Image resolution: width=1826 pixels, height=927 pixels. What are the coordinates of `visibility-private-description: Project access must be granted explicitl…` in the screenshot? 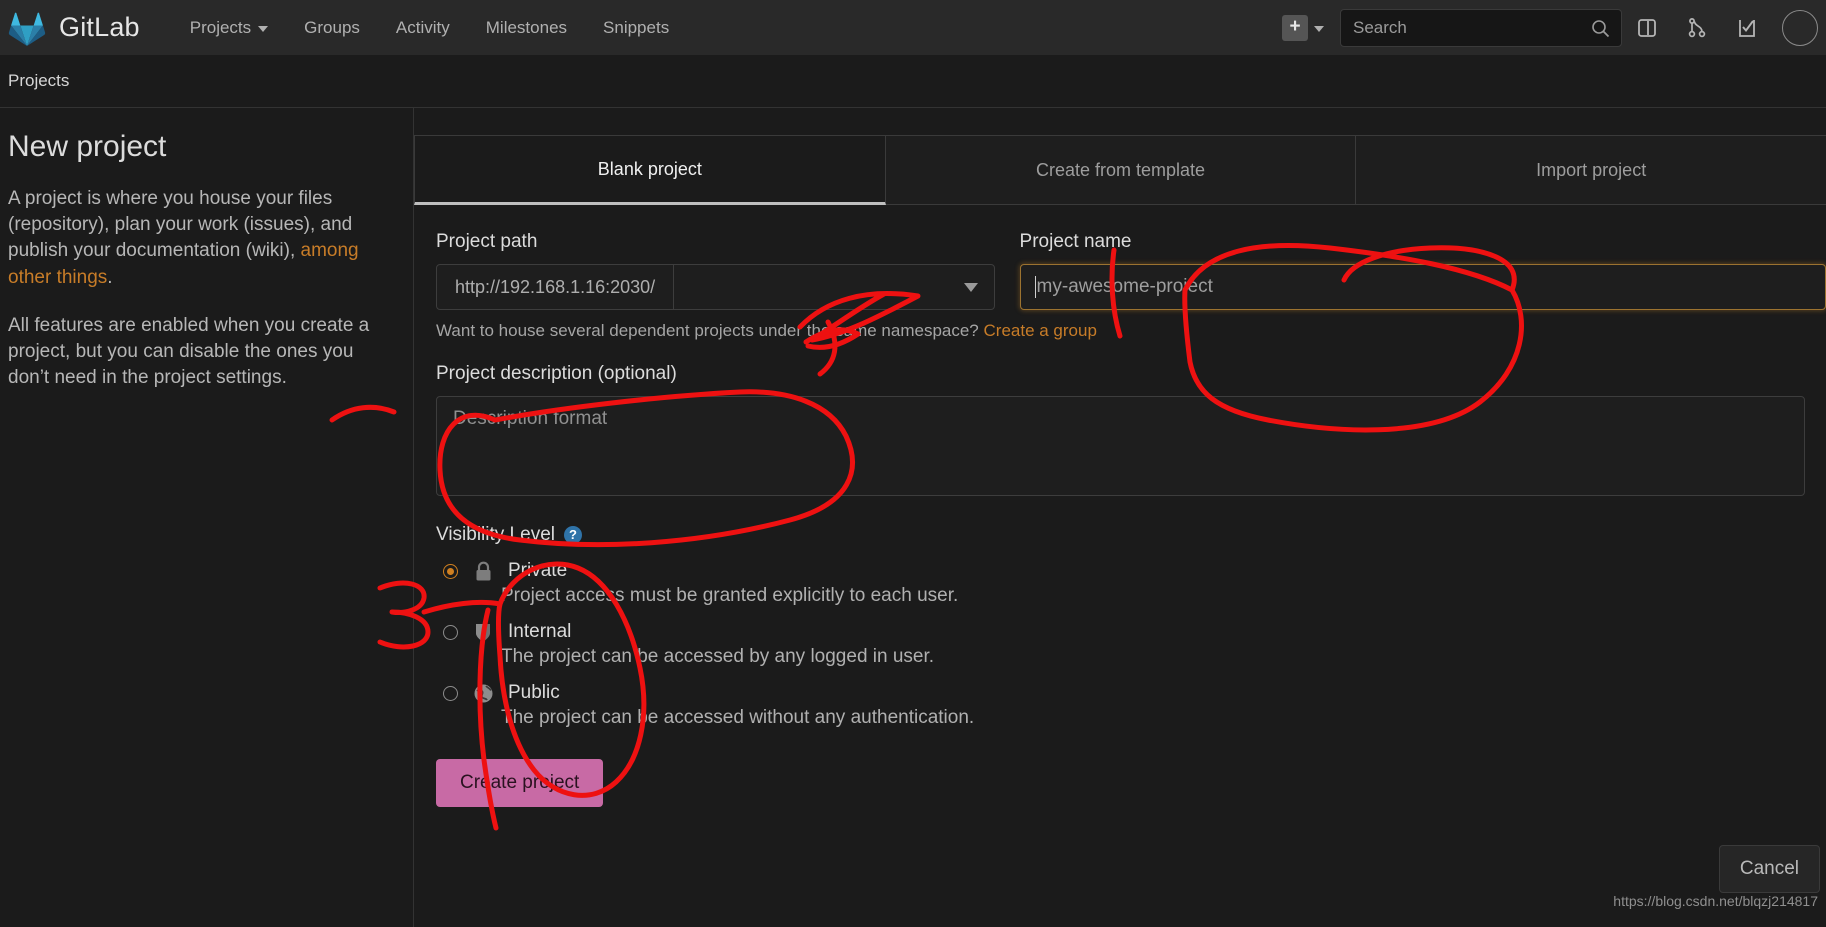 It's located at (730, 595).